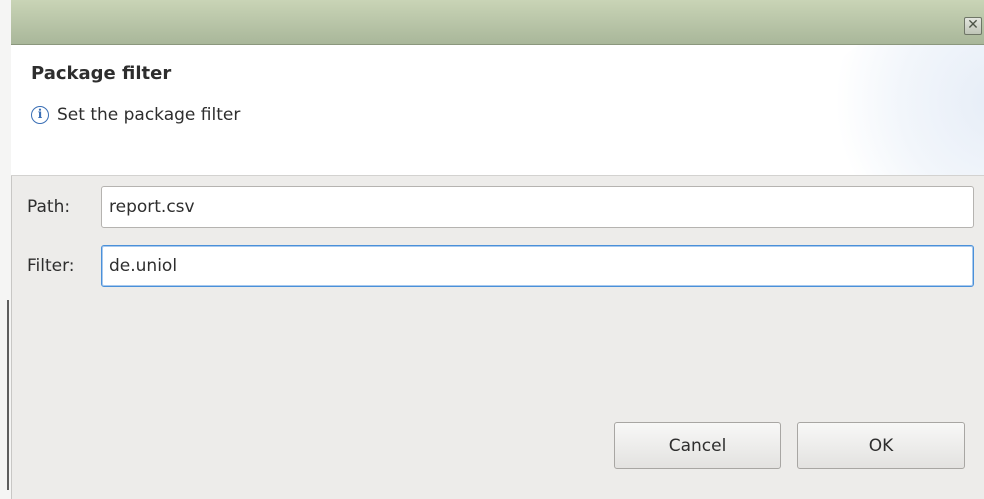  Describe the element at coordinates (899, 110) in the screenshot. I see `header-decoration` at that location.